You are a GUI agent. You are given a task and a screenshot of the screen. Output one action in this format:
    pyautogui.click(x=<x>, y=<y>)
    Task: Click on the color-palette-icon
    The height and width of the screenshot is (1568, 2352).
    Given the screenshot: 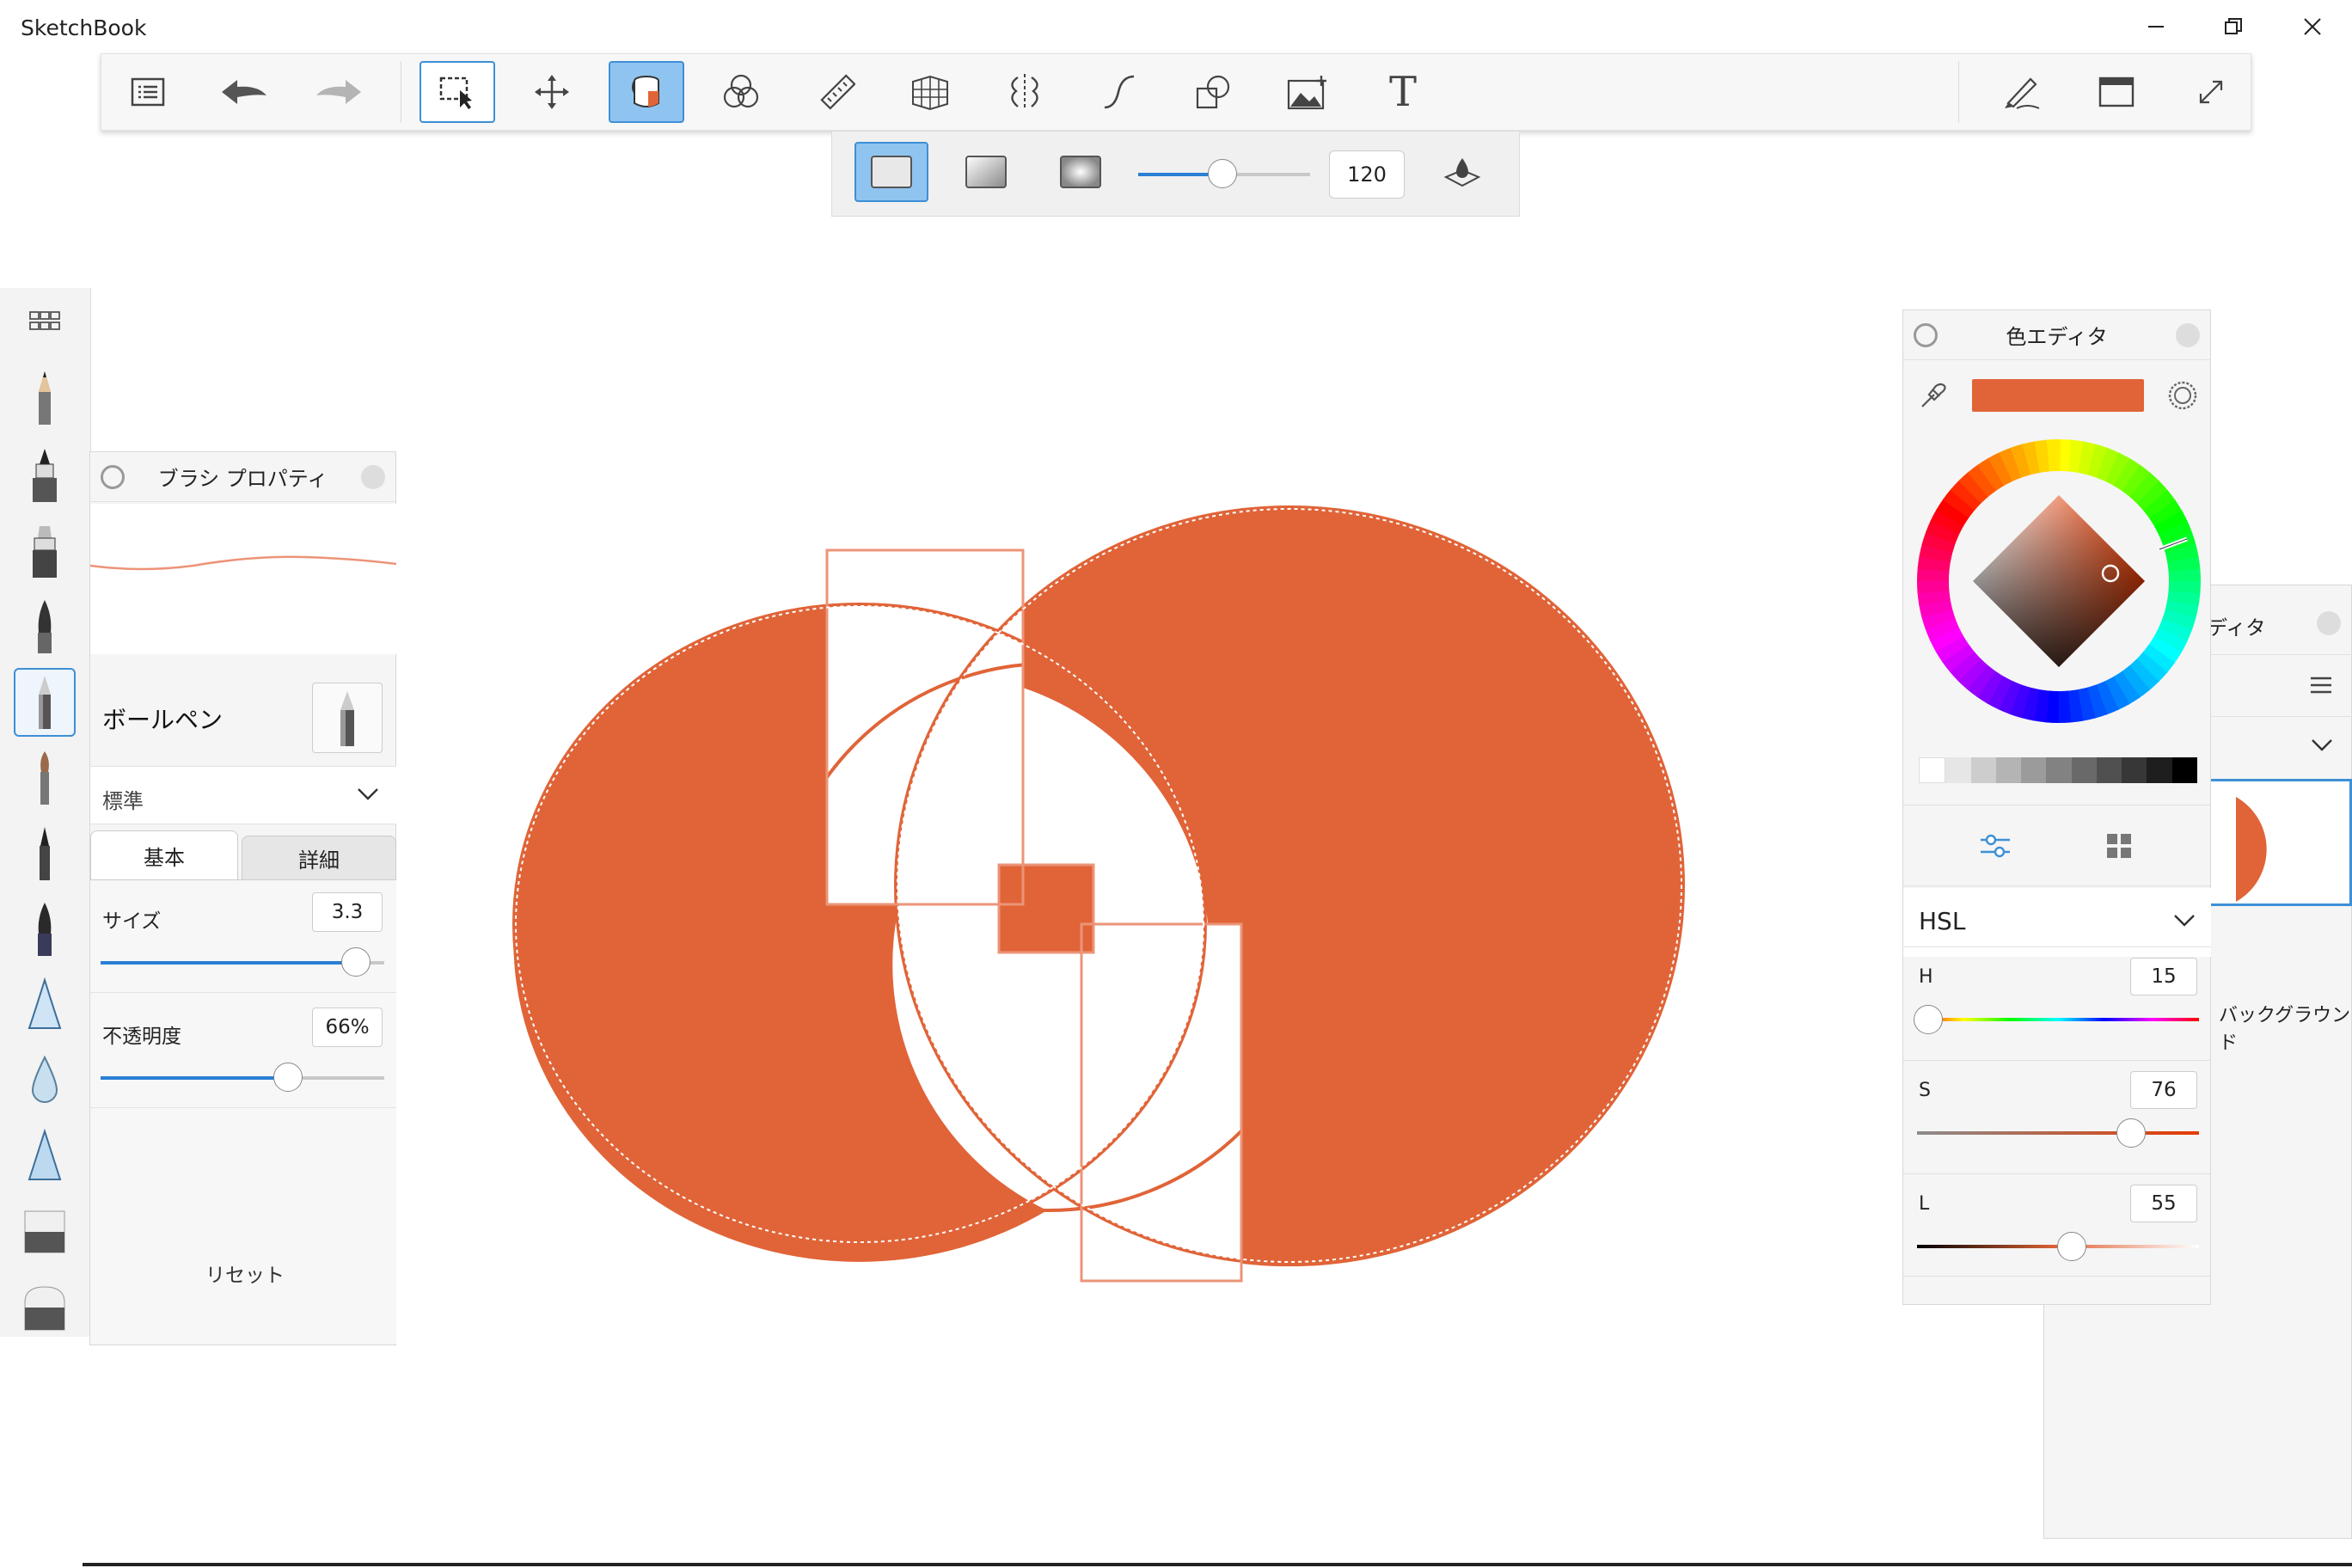 What is the action you would take?
    pyautogui.click(x=2182, y=395)
    